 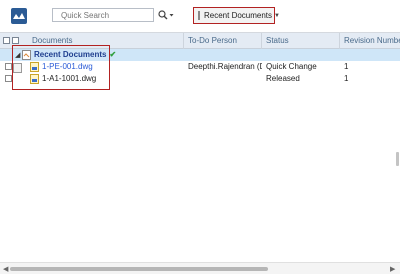 I want to click on column-header-status: Status, so click(x=301, y=41).